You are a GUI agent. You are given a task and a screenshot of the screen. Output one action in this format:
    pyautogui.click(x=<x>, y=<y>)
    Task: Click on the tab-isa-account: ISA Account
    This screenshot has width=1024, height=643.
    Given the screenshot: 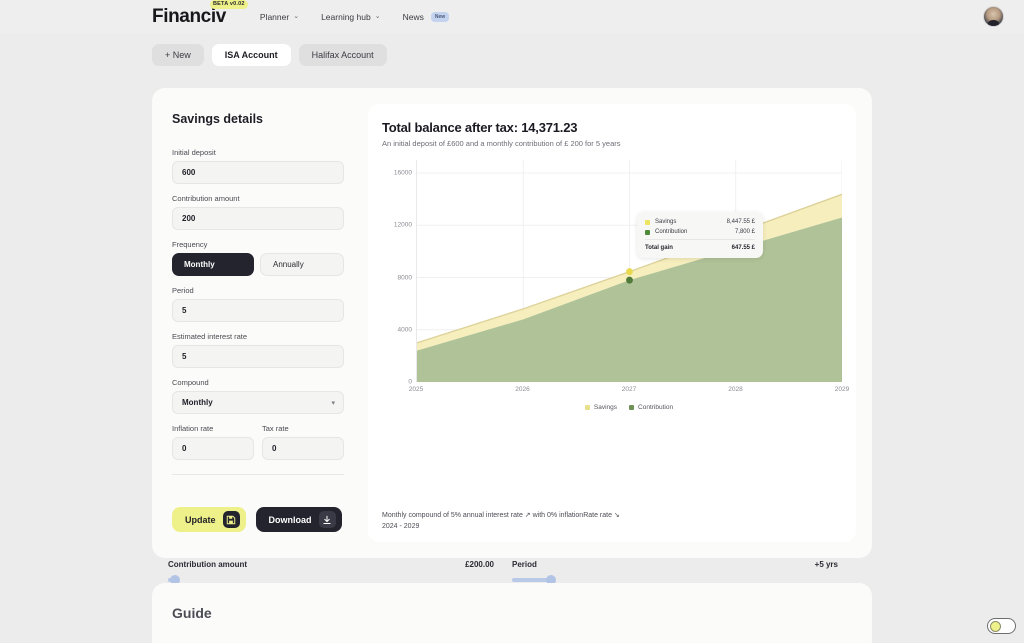 What is the action you would take?
    pyautogui.click(x=251, y=55)
    